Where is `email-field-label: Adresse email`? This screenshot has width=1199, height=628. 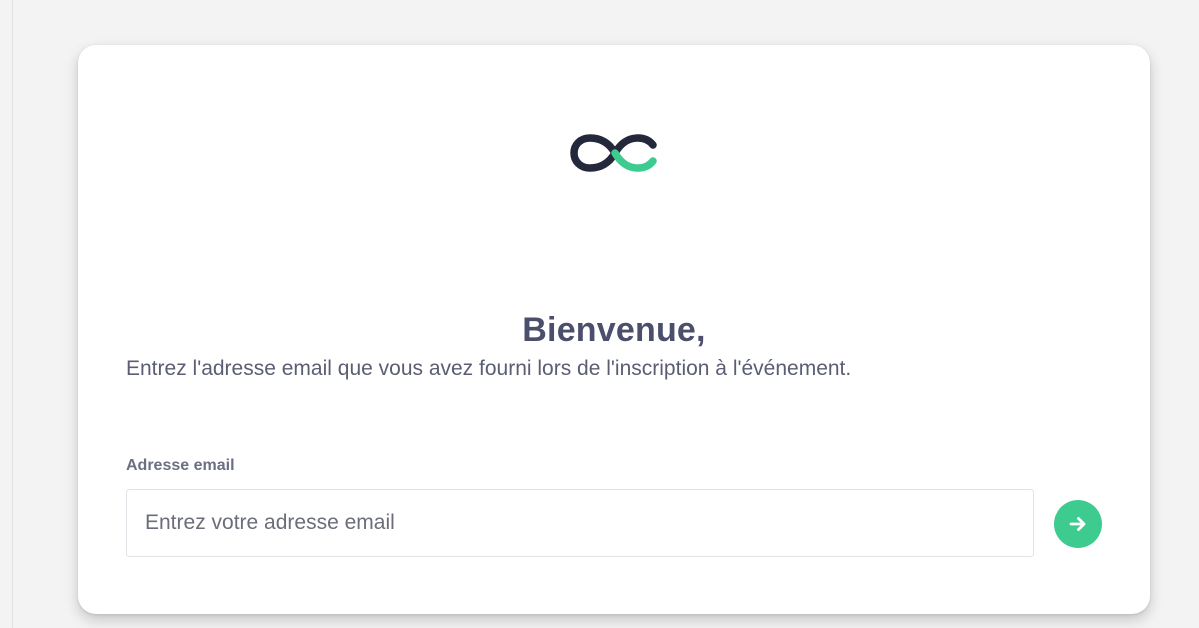
email-field-label: Adresse email is located at coordinates (180, 465).